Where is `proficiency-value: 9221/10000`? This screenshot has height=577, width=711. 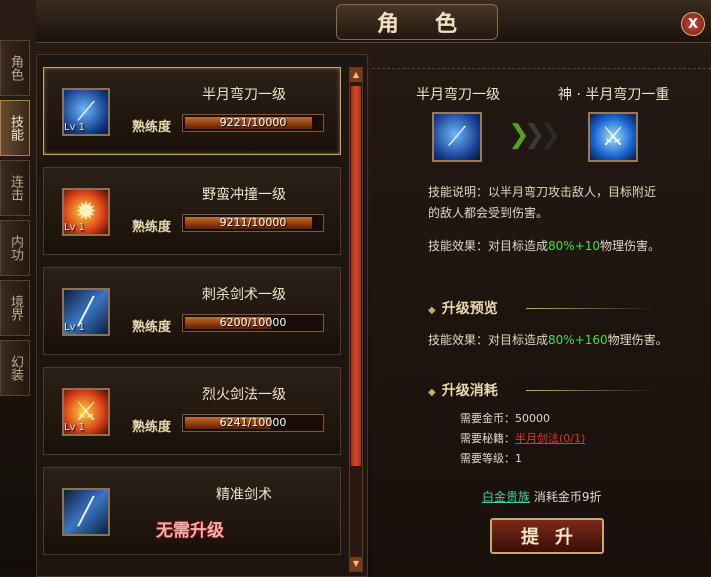
proficiency-value: 9221/10000 is located at coordinates (253, 122).